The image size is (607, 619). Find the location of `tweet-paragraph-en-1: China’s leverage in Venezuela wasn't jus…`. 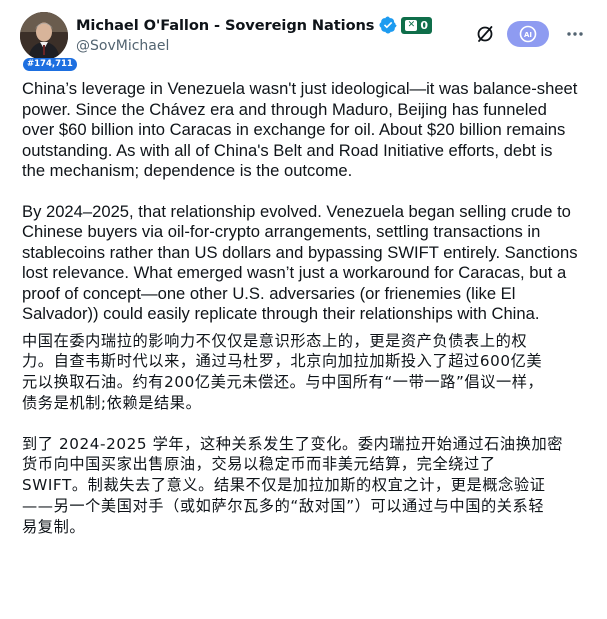

tweet-paragraph-en-1: China’s leverage in Venezuela wasn't jus… is located at coordinates (300, 129).